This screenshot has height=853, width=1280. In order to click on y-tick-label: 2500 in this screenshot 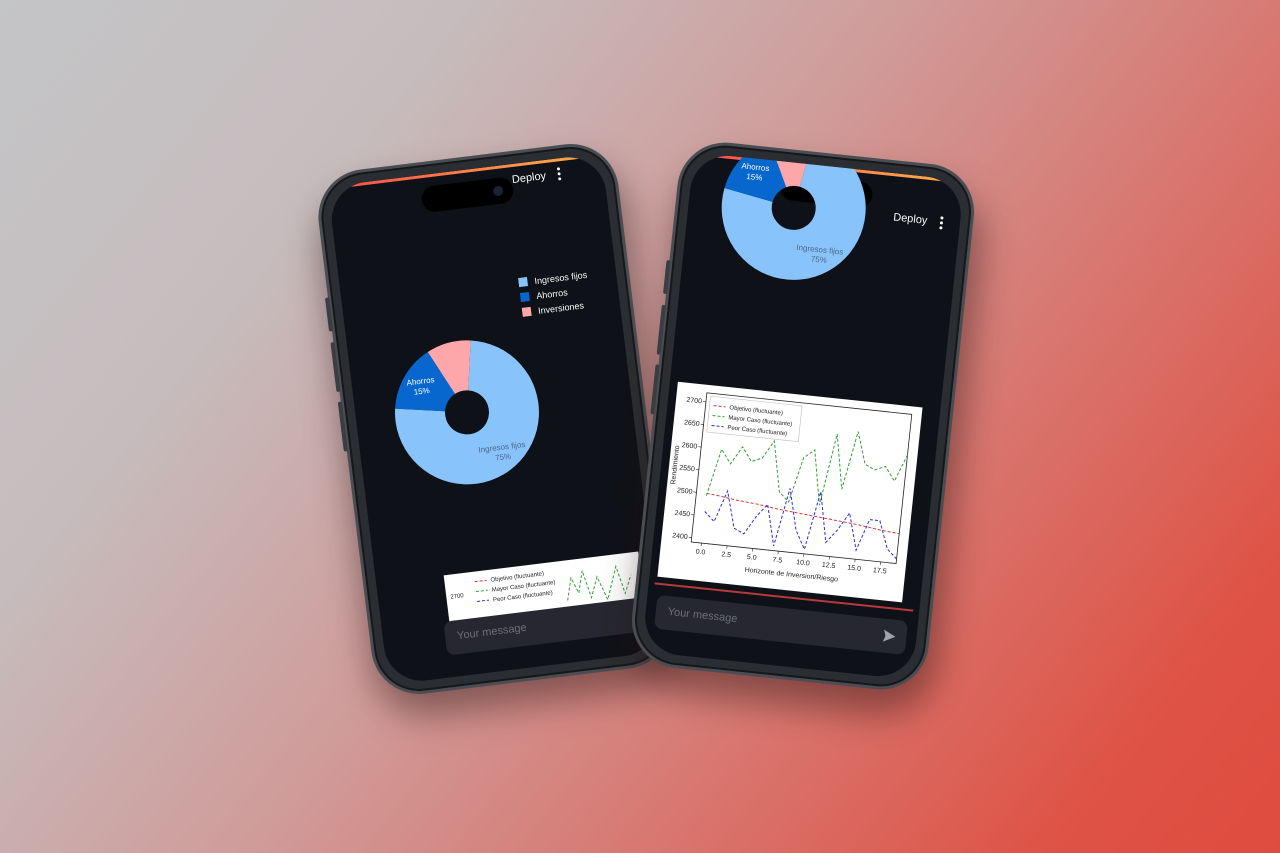, I will do `click(685, 491)`.